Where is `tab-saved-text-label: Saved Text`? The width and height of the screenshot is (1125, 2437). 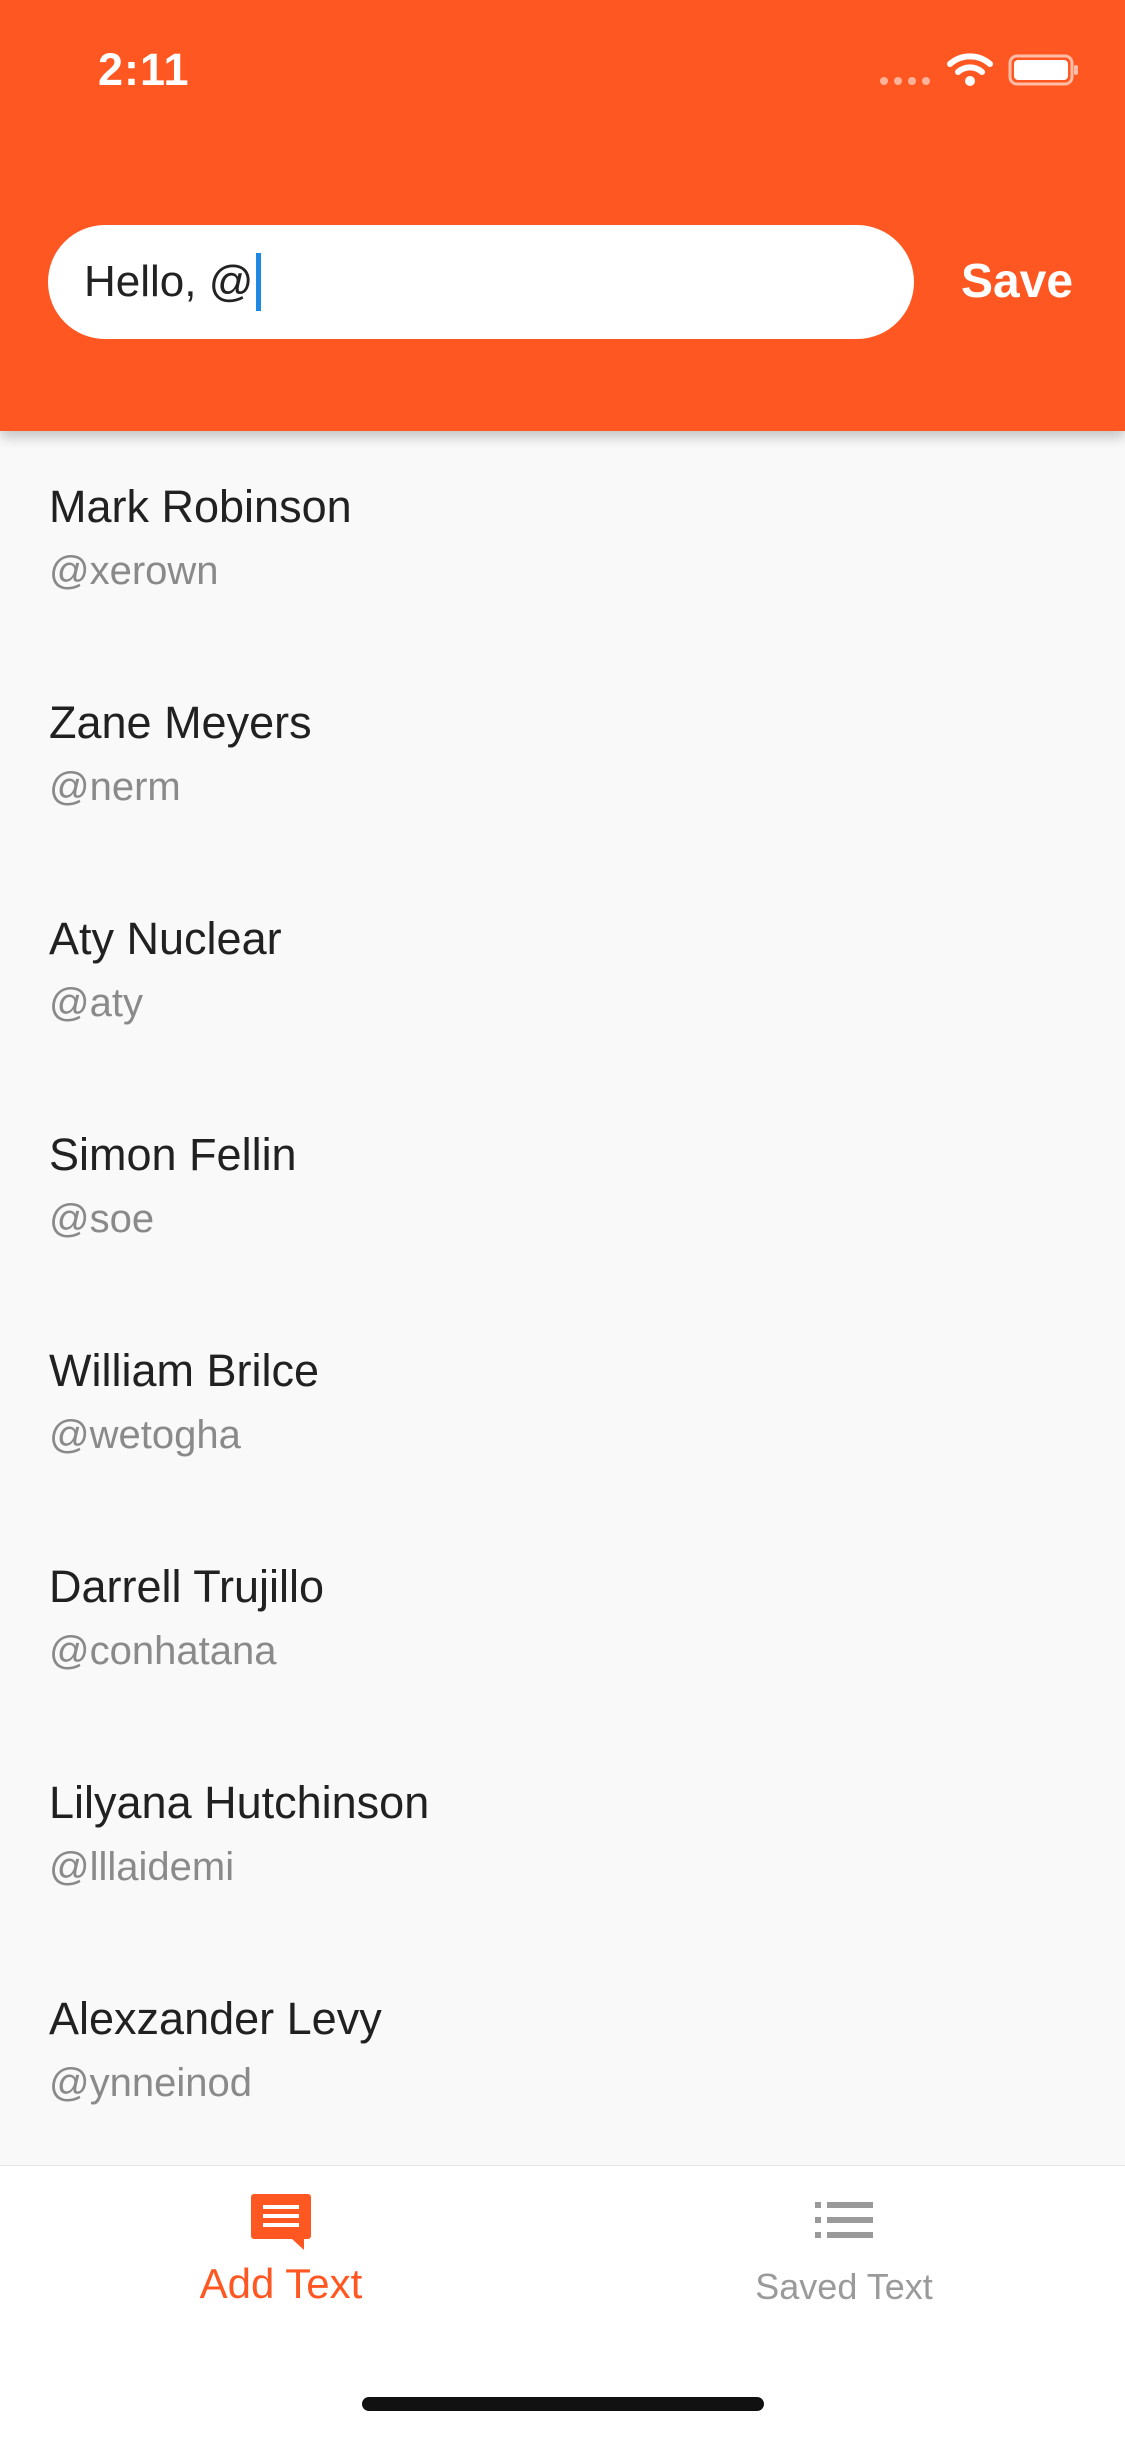 tab-saved-text-label: Saved Text is located at coordinates (844, 2286).